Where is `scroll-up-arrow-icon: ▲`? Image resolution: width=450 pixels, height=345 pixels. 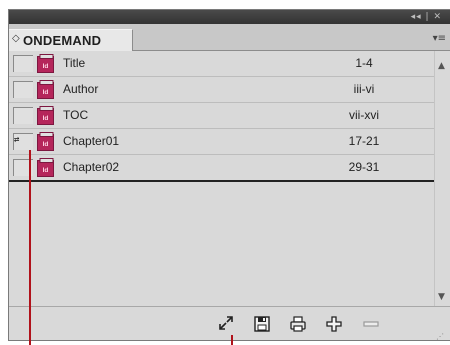
scroll-up-arrow-icon: ▲ is located at coordinates (441, 66).